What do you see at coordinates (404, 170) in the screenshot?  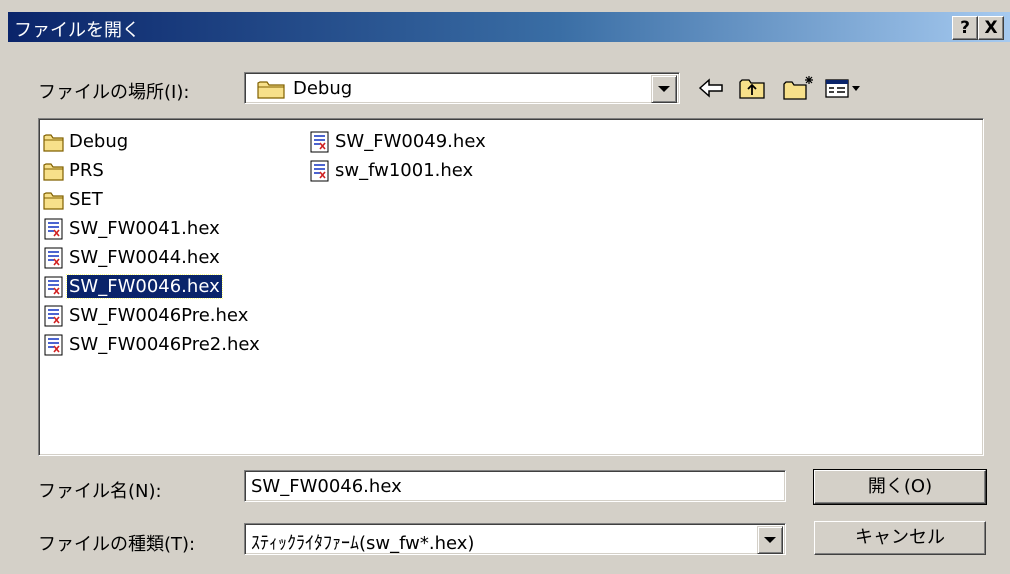 I see `item-label: sw_fw1001.hex` at bounding box center [404, 170].